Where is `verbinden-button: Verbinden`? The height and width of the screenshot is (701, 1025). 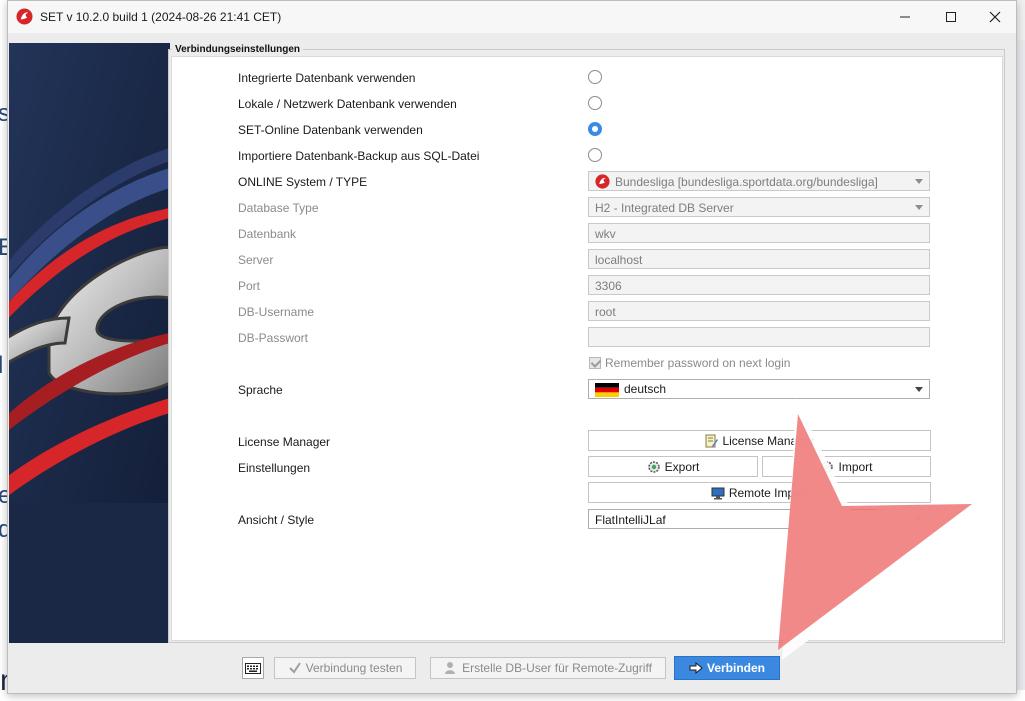 verbinden-button: Verbinden is located at coordinates (727, 668).